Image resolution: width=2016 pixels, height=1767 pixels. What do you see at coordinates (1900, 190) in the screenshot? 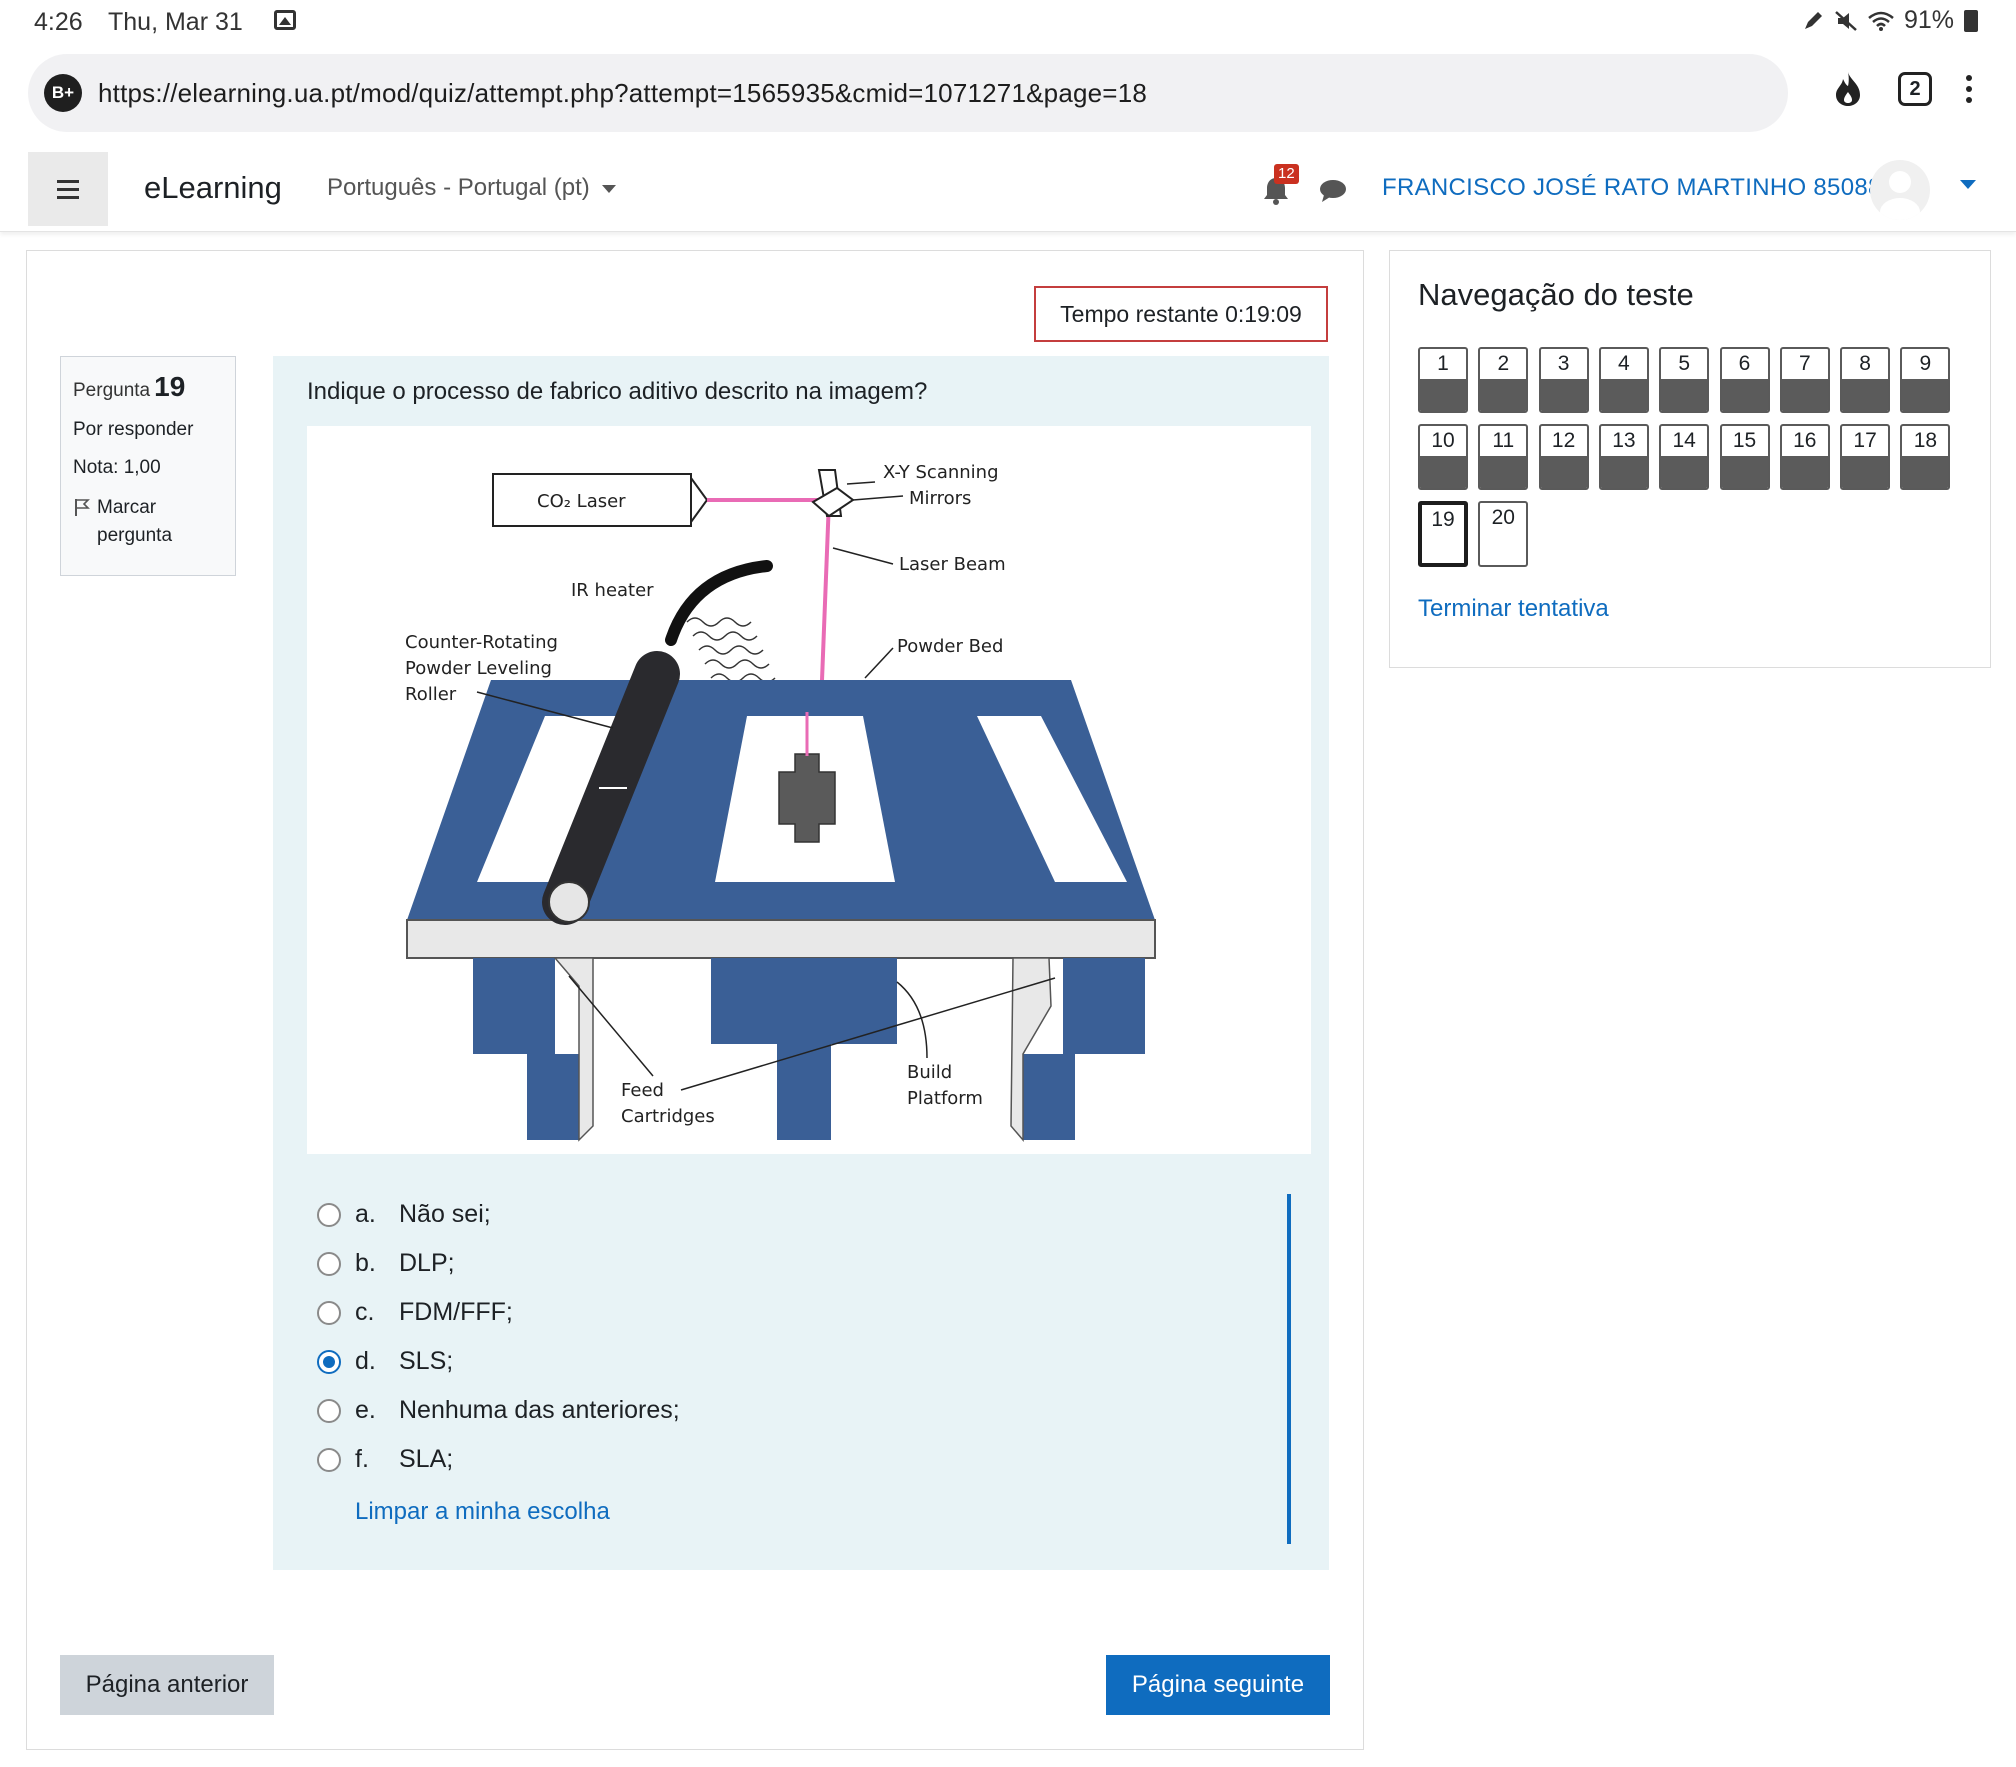
I see `user-avatar` at bounding box center [1900, 190].